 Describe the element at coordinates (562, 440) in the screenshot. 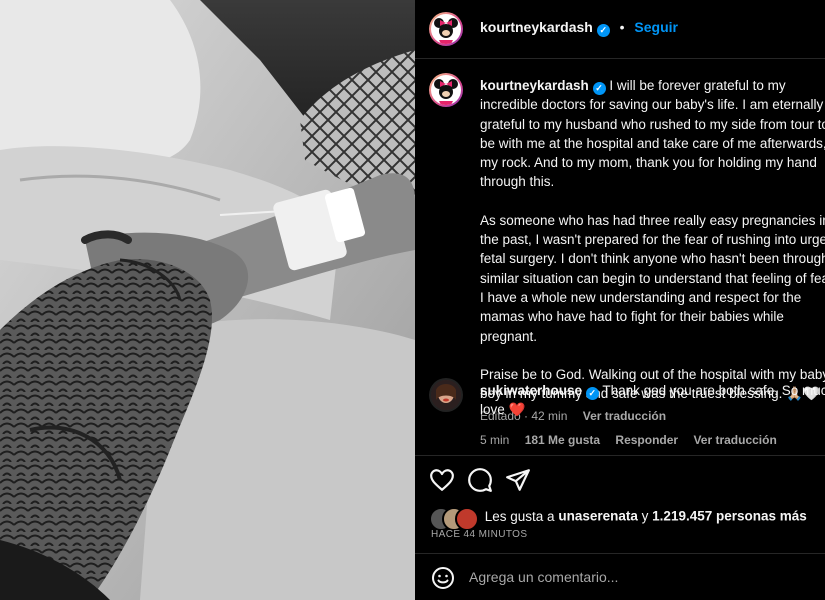

I see `comment-likes: 181 Me gusta` at that location.